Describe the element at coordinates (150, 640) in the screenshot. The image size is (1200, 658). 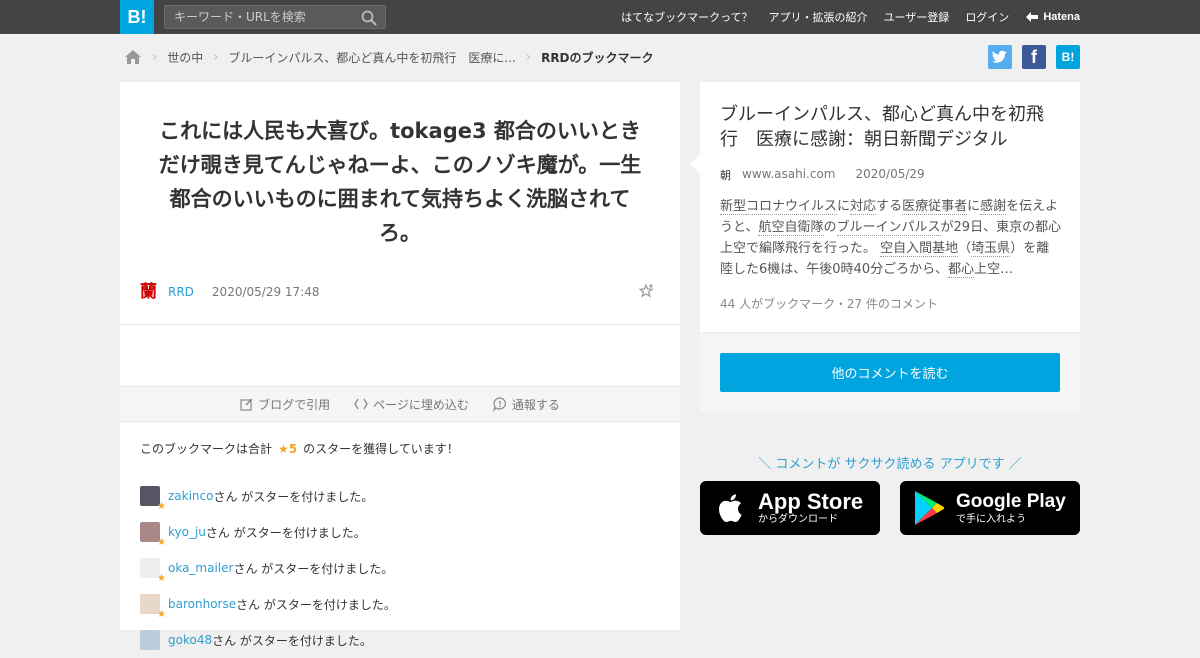
I see `avatar` at that location.